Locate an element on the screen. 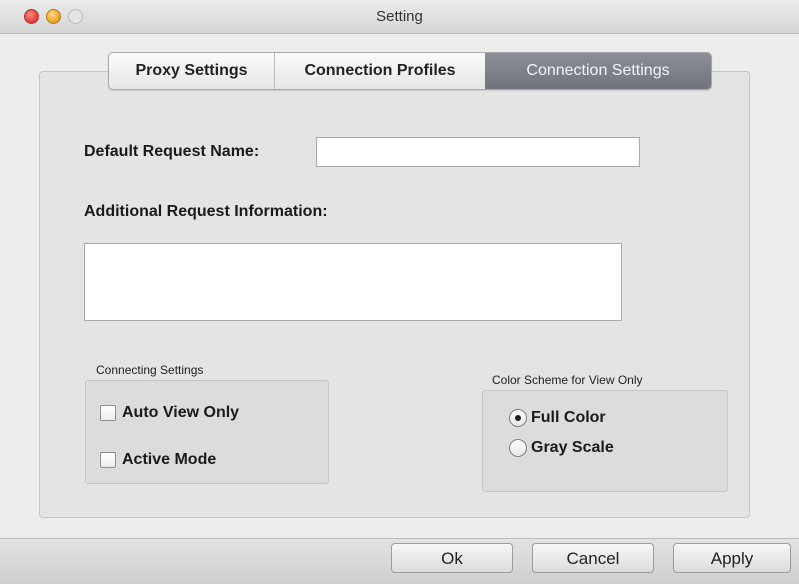  default-request-name-input is located at coordinates (478, 152).